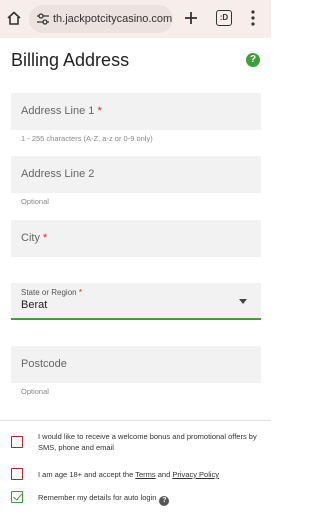 Image resolution: width=320 pixels, height=512 pixels. I want to click on remember-details-label: Remember my details for auto login?, so click(150, 499).